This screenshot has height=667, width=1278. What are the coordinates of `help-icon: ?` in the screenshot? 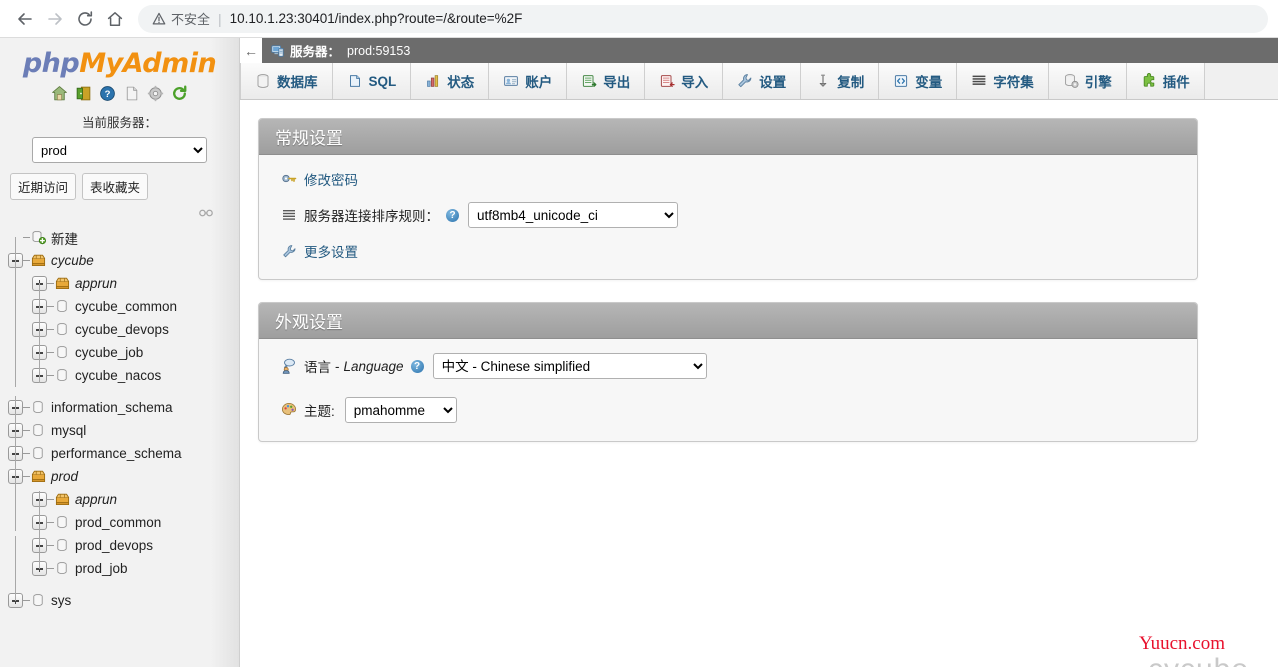 It's located at (107, 93).